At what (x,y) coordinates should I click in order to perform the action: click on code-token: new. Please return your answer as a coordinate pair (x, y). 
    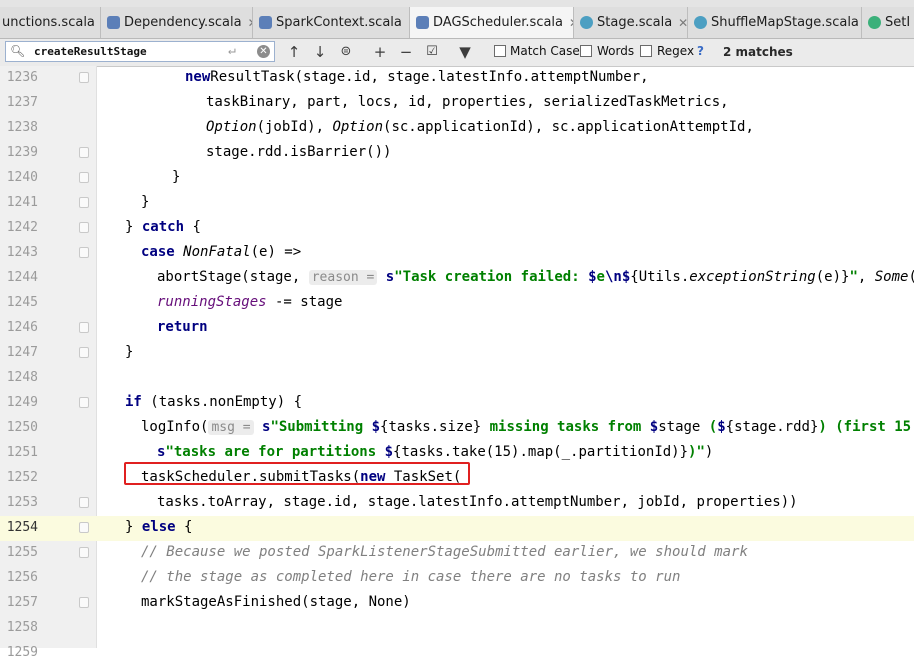
    Looking at the image, I should click on (197, 77).